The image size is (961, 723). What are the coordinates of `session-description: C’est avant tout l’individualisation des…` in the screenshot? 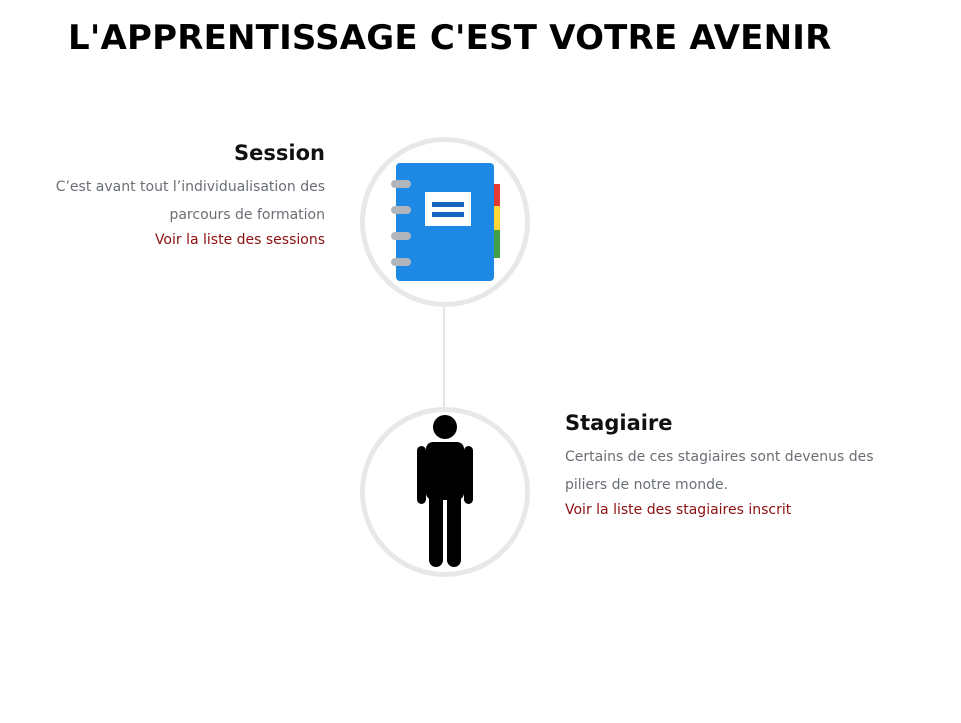 It's located at (190, 201).